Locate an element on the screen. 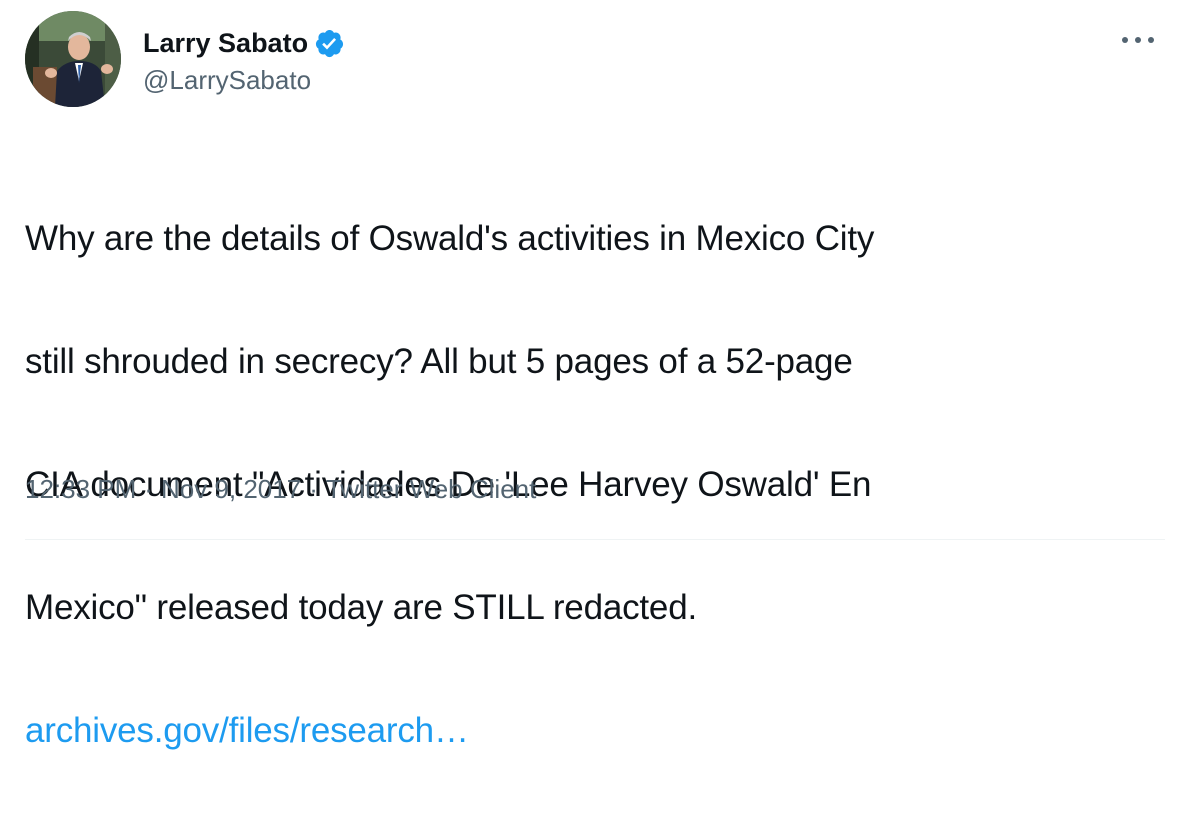  avatar-photo is located at coordinates (73, 59).